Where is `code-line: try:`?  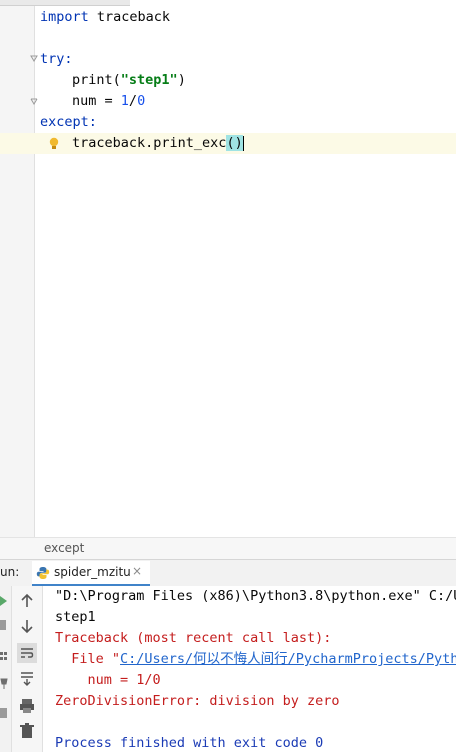 code-line: try: is located at coordinates (228, 59).